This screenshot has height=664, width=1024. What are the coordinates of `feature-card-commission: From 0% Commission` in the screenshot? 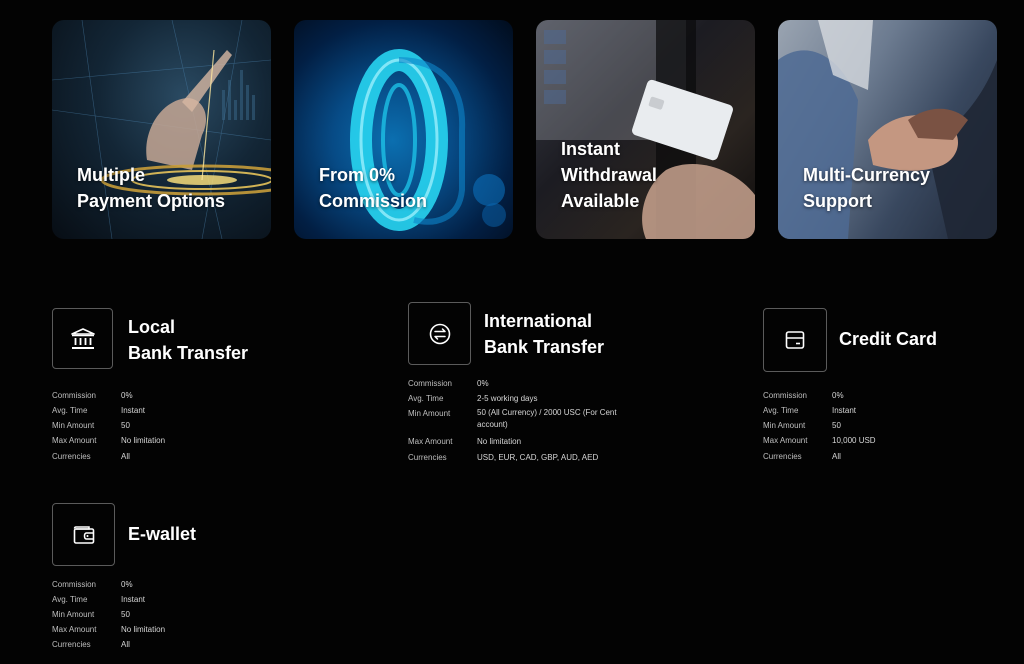 It's located at (403, 129).